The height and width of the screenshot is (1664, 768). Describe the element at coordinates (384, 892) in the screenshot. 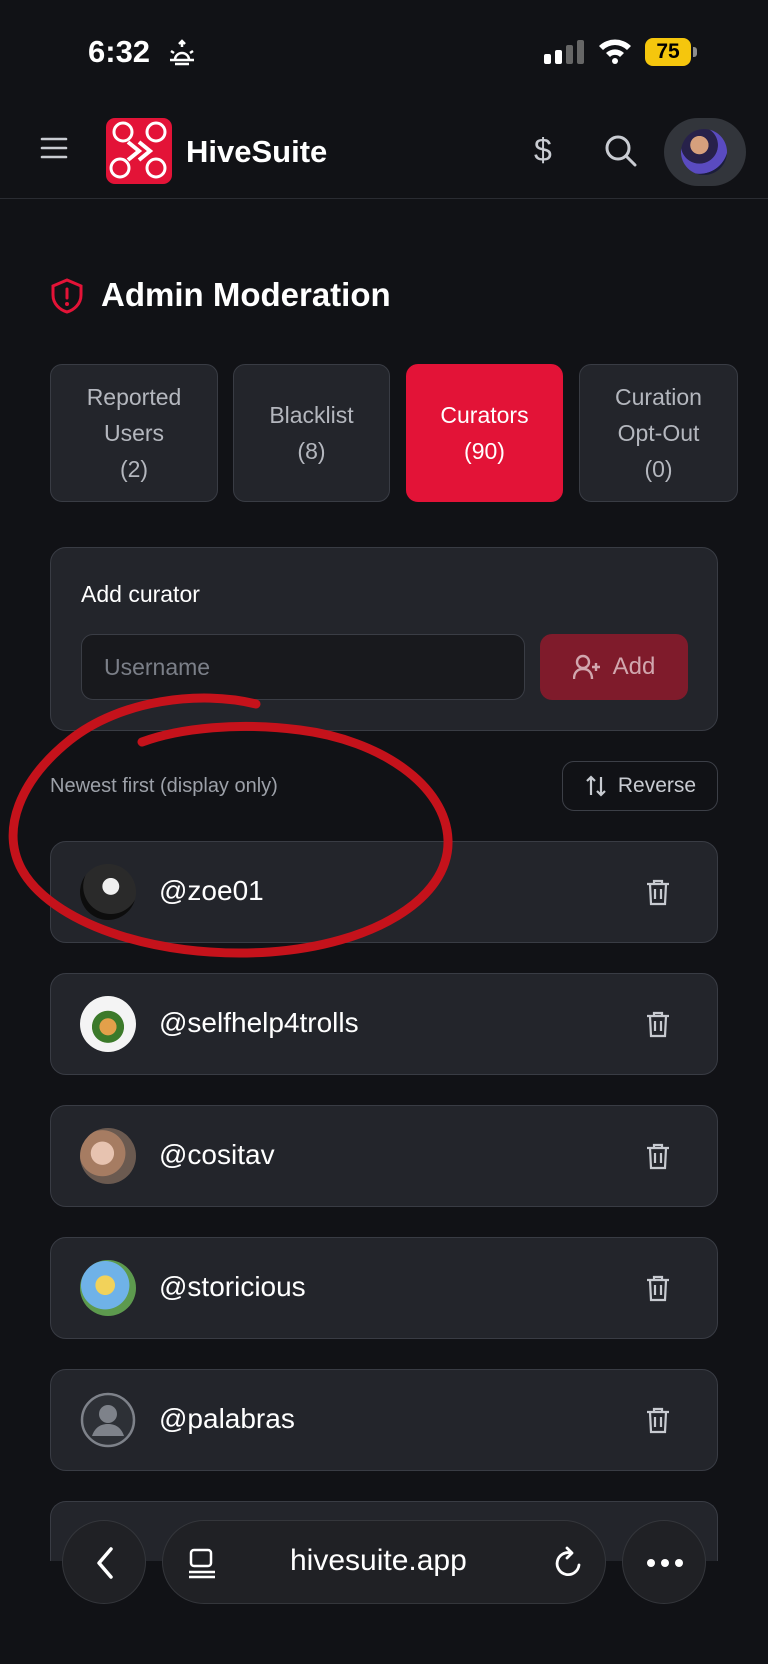

I see `curator-row: @zoe01` at that location.